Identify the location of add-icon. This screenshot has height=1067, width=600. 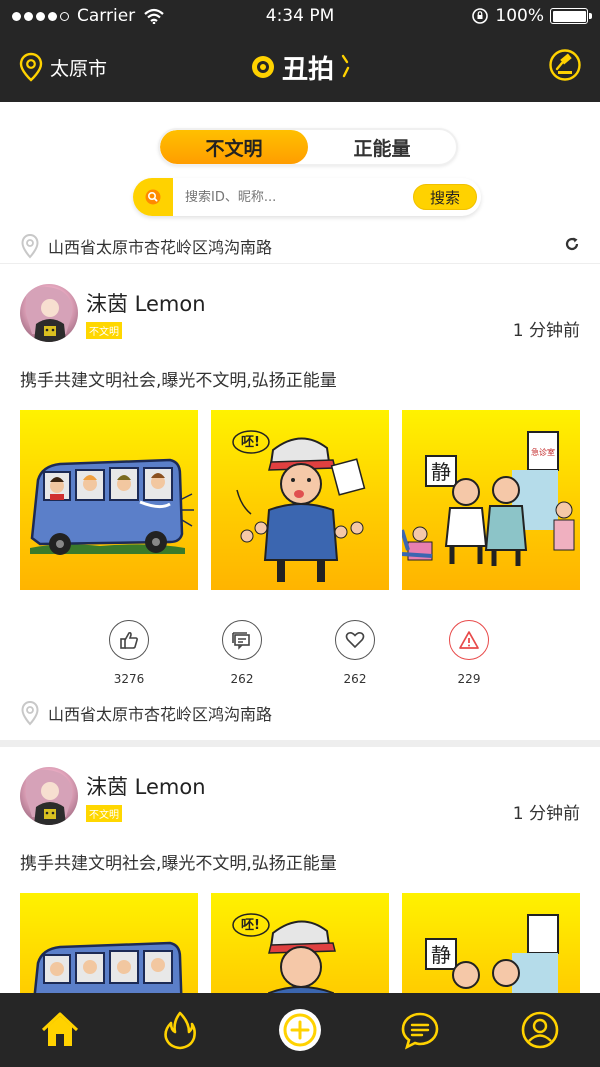
(300, 1030).